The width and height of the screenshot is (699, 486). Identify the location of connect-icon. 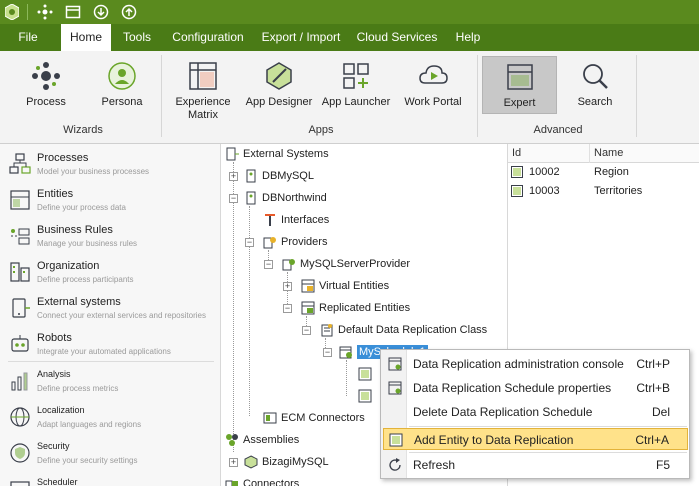
(45, 12).